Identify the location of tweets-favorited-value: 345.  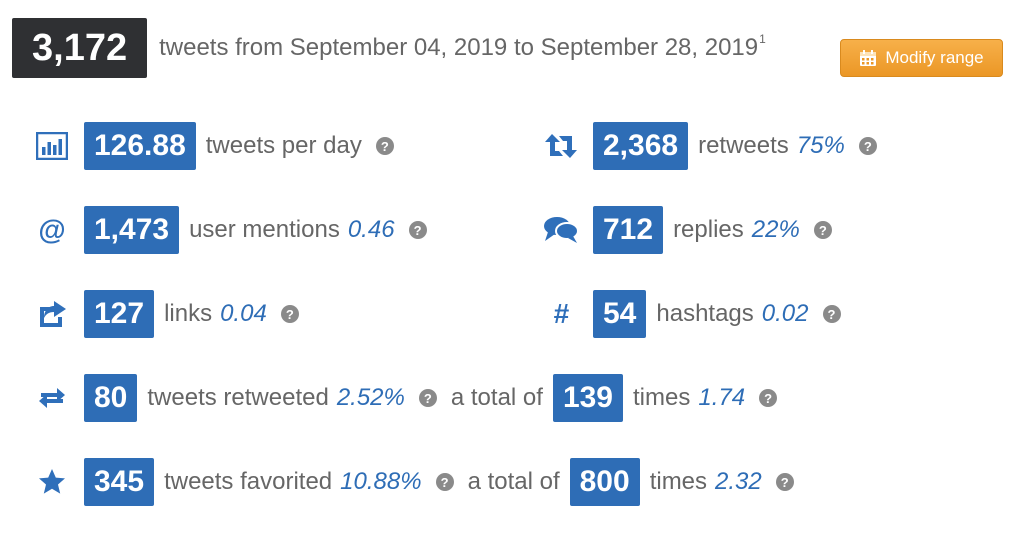
(119, 482).